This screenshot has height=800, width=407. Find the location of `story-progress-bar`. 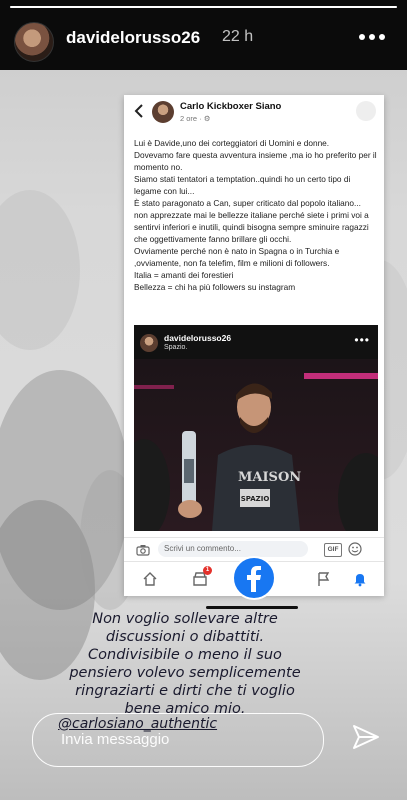

story-progress-bar is located at coordinates (203, 7).